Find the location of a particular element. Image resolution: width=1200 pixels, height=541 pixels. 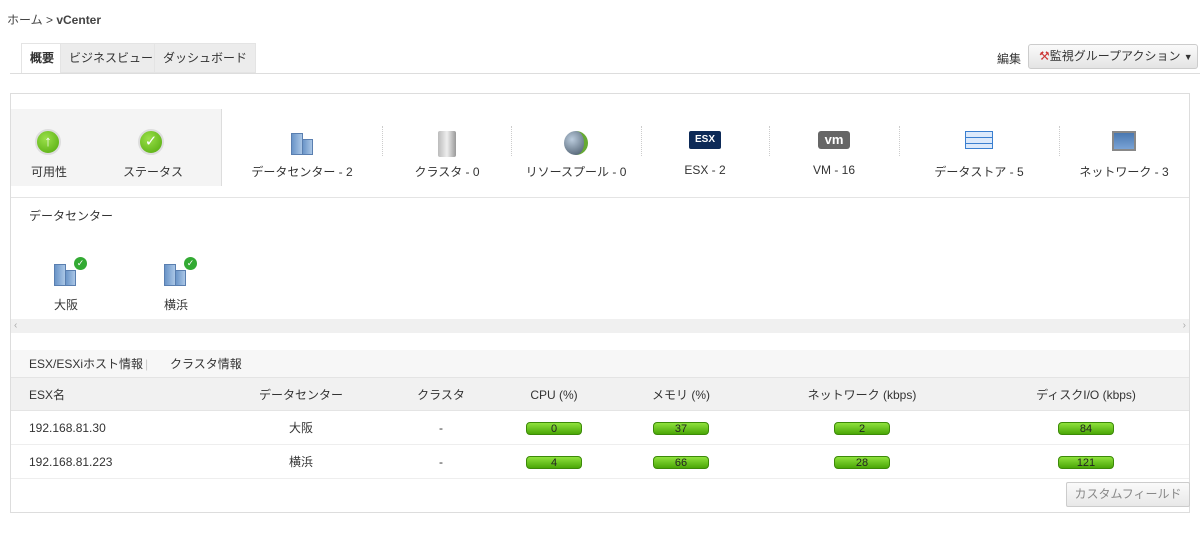

network-bar: 28 is located at coordinates (862, 463).